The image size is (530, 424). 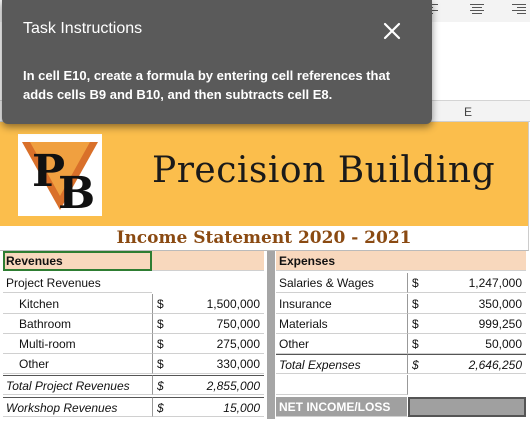 I want to click on cell-exp-label: Materials, so click(x=342, y=324).